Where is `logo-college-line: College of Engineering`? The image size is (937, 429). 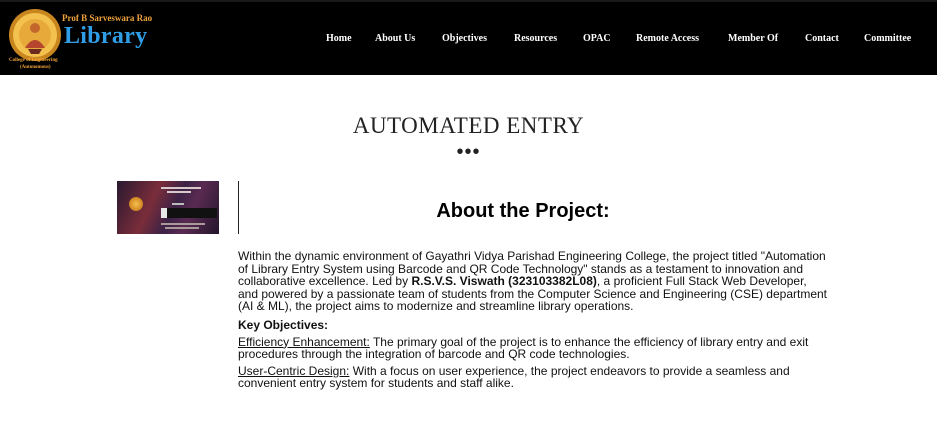 logo-college-line: College of Engineering is located at coordinates (33, 60).